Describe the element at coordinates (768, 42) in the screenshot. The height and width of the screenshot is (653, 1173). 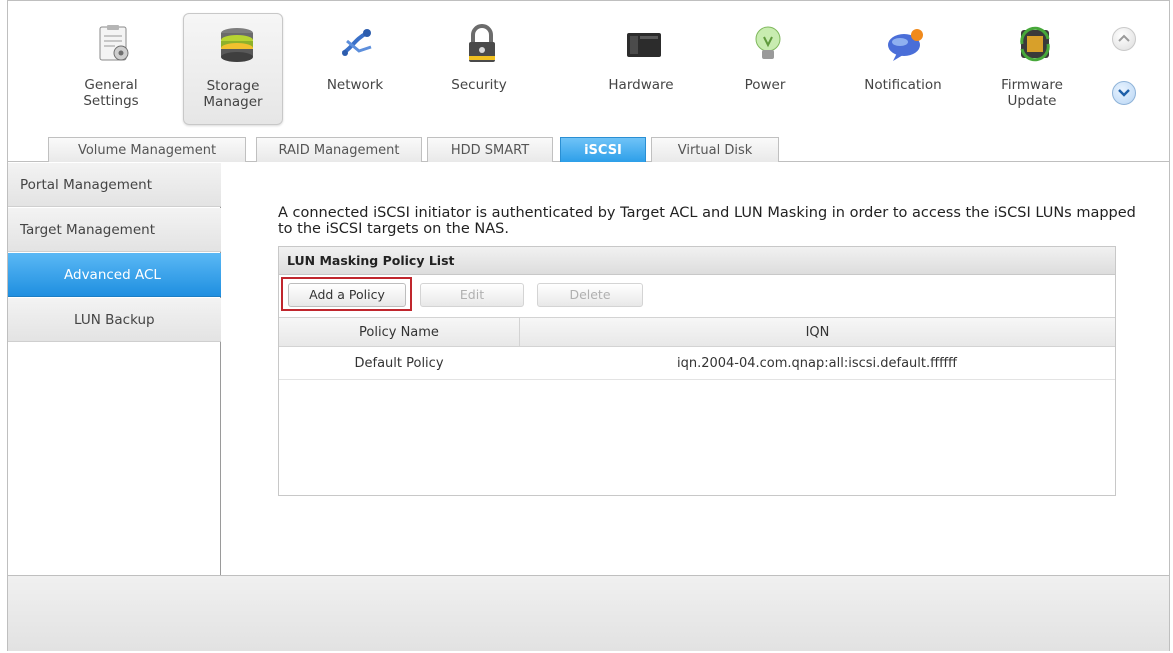
I see `lightbulb-icon` at that location.